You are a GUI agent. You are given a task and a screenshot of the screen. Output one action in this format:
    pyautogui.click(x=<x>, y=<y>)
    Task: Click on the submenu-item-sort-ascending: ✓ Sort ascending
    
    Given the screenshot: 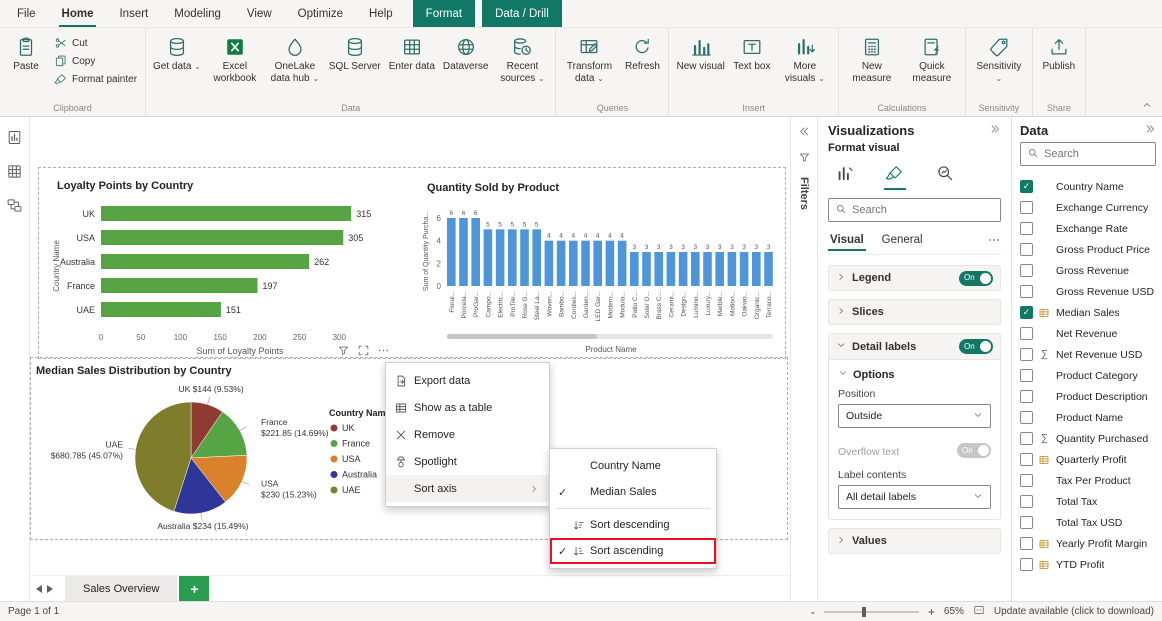 What is the action you would take?
    pyautogui.click(x=633, y=551)
    